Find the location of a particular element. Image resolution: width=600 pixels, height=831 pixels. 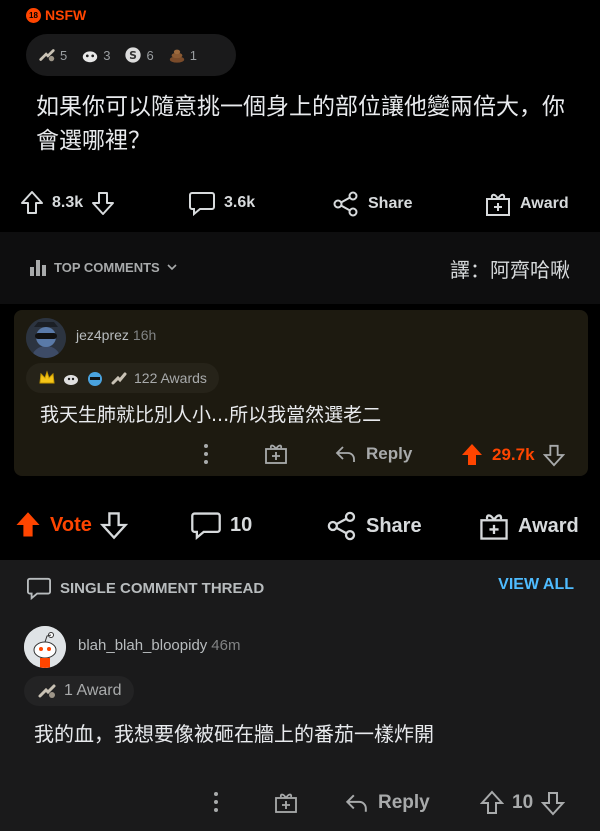

comment-vote-group: 29.7k is located at coordinates (512, 455).